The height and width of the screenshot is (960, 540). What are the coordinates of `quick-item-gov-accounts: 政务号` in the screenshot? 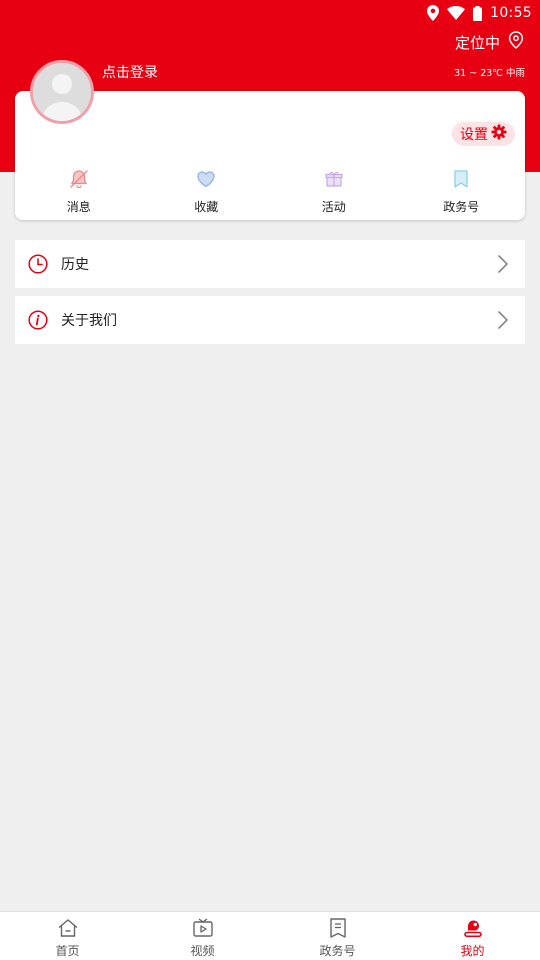 It's located at (462, 189).